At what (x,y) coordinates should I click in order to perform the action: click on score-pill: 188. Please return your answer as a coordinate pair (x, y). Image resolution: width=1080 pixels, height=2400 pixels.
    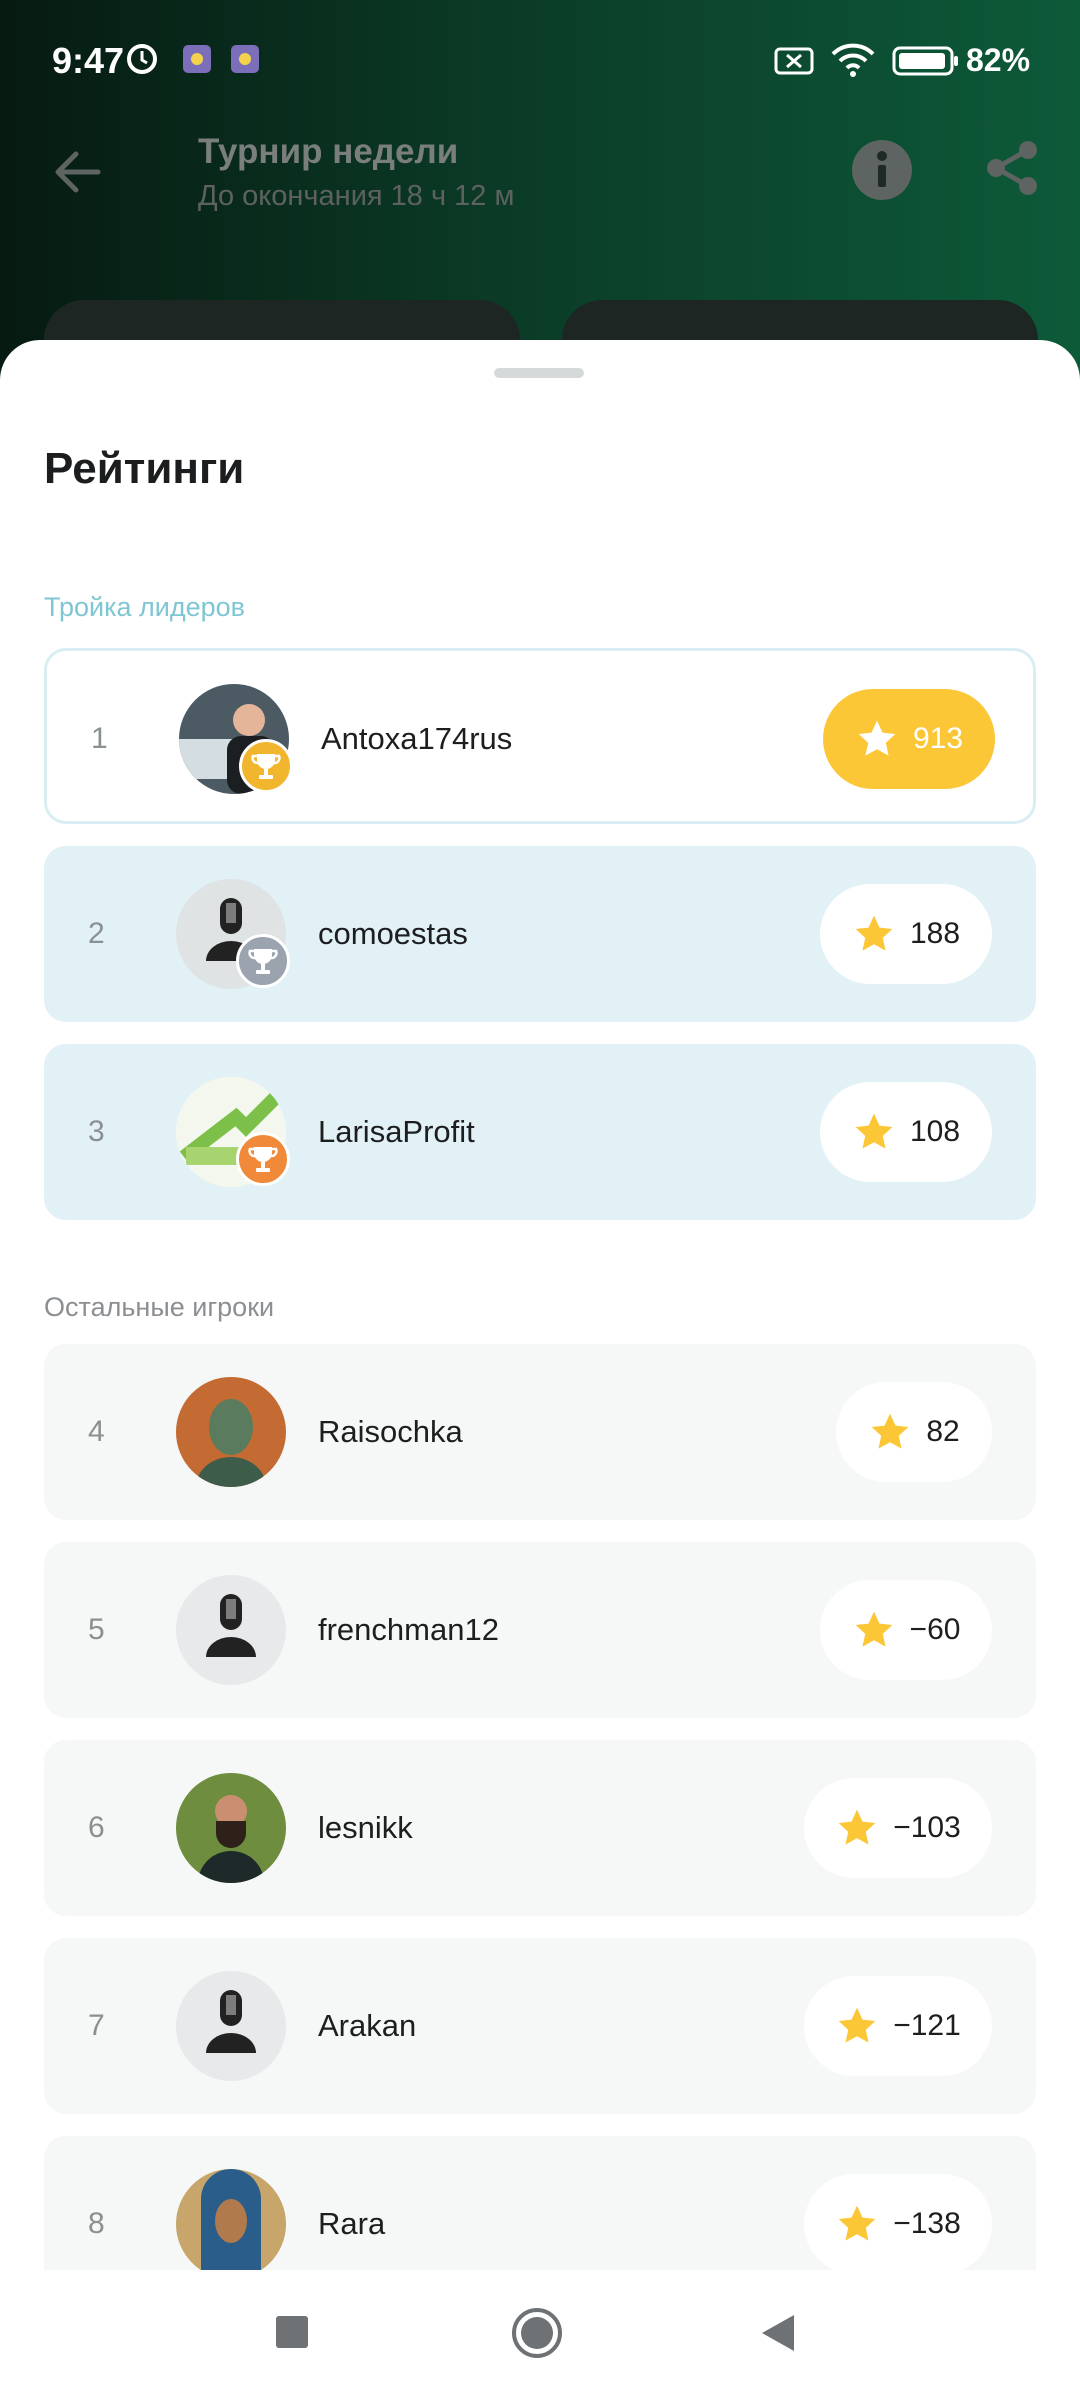
    Looking at the image, I should click on (906, 934).